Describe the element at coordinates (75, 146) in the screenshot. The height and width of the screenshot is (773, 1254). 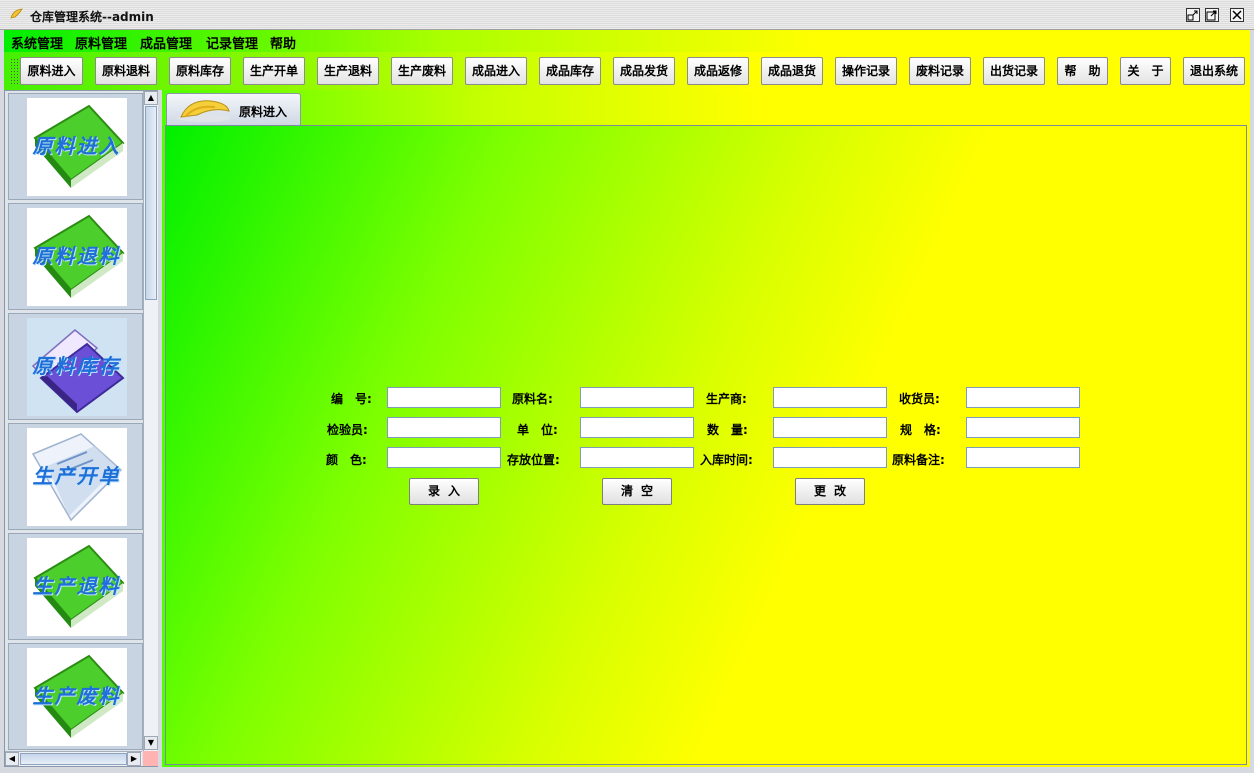
I see `sidebar-item-material-in: 原料进入` at that location.